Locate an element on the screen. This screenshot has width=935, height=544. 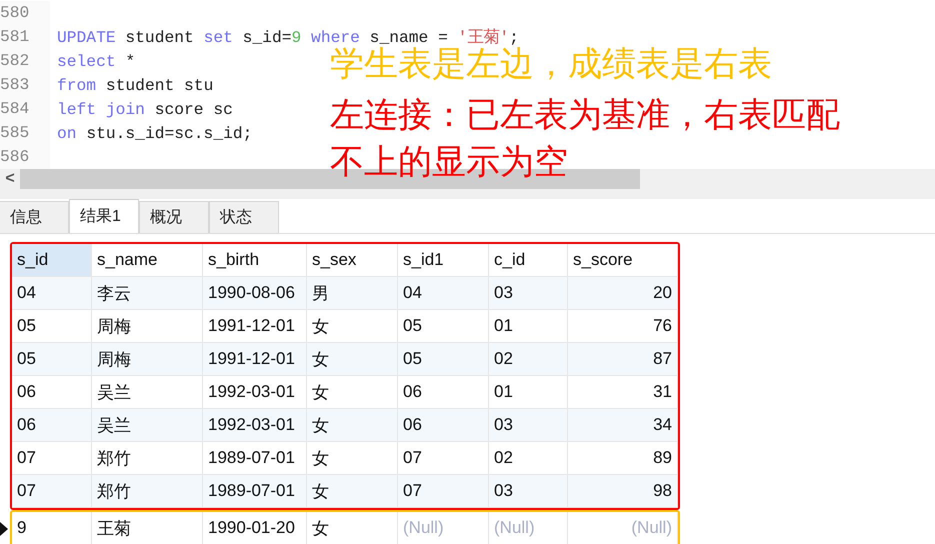
table-cell: 1990-01-20 is located at coordinates (255, 528).